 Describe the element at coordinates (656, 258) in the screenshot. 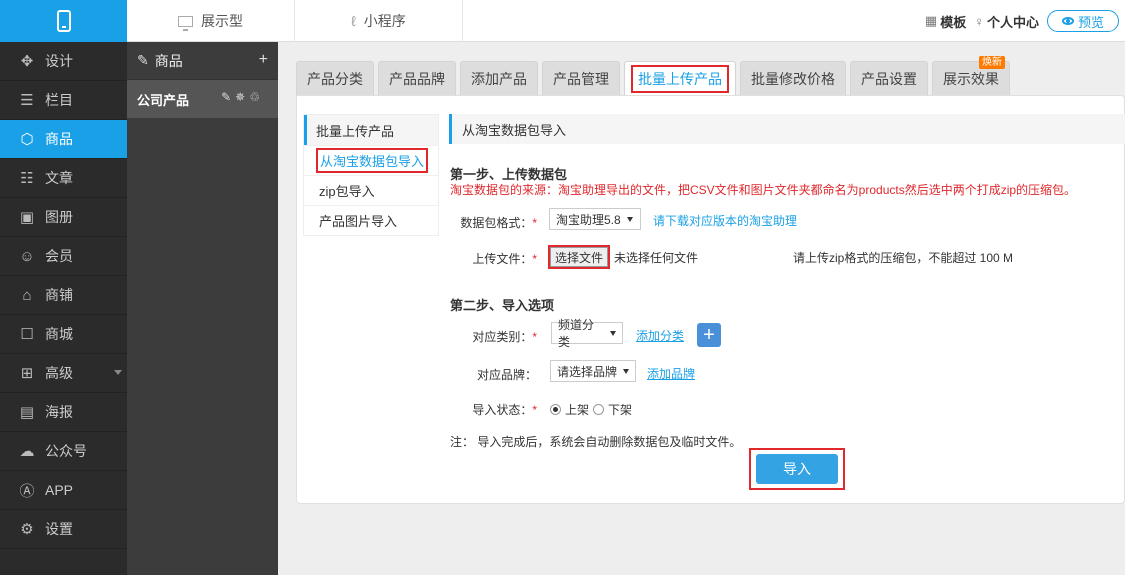

I see `file-status: 未选择任何文件` at that location.